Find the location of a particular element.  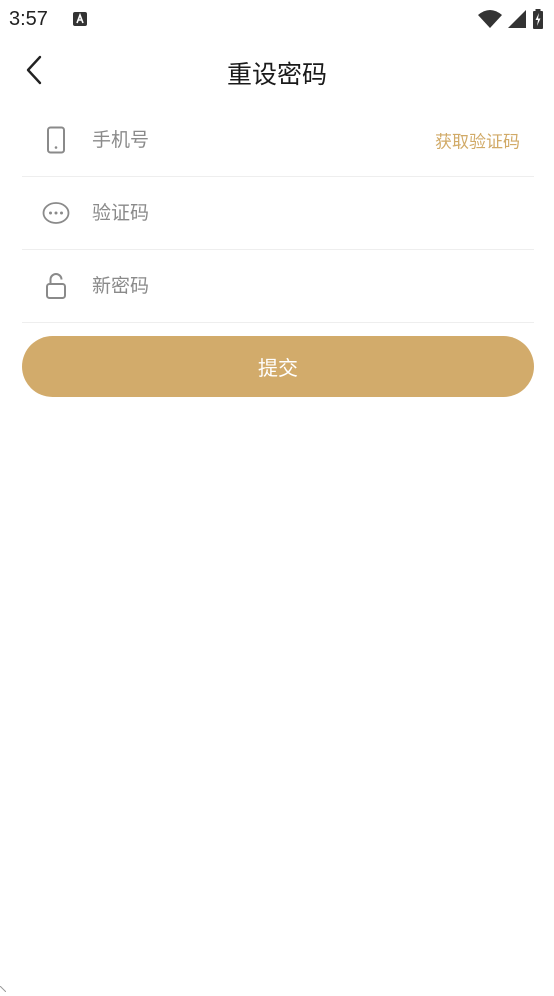

code-row is located at coordinates (278, 213).